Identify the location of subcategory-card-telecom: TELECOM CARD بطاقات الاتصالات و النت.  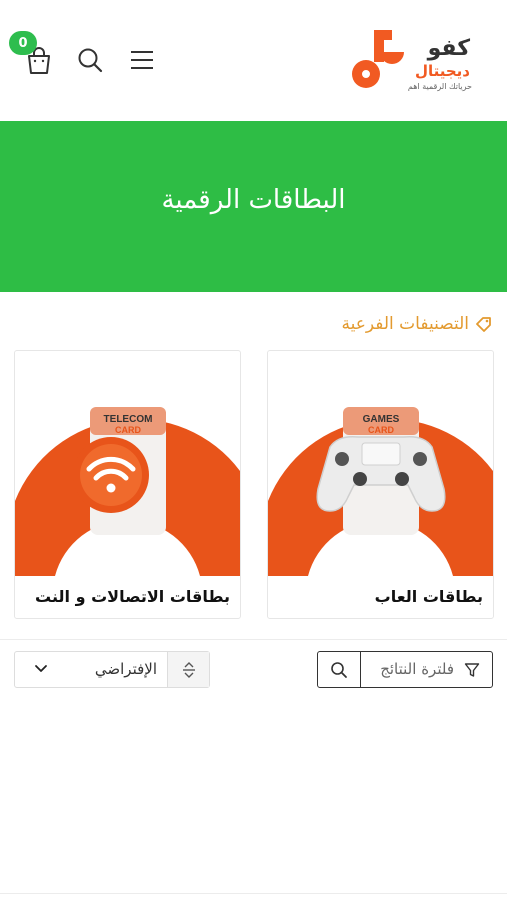
(127, 484).